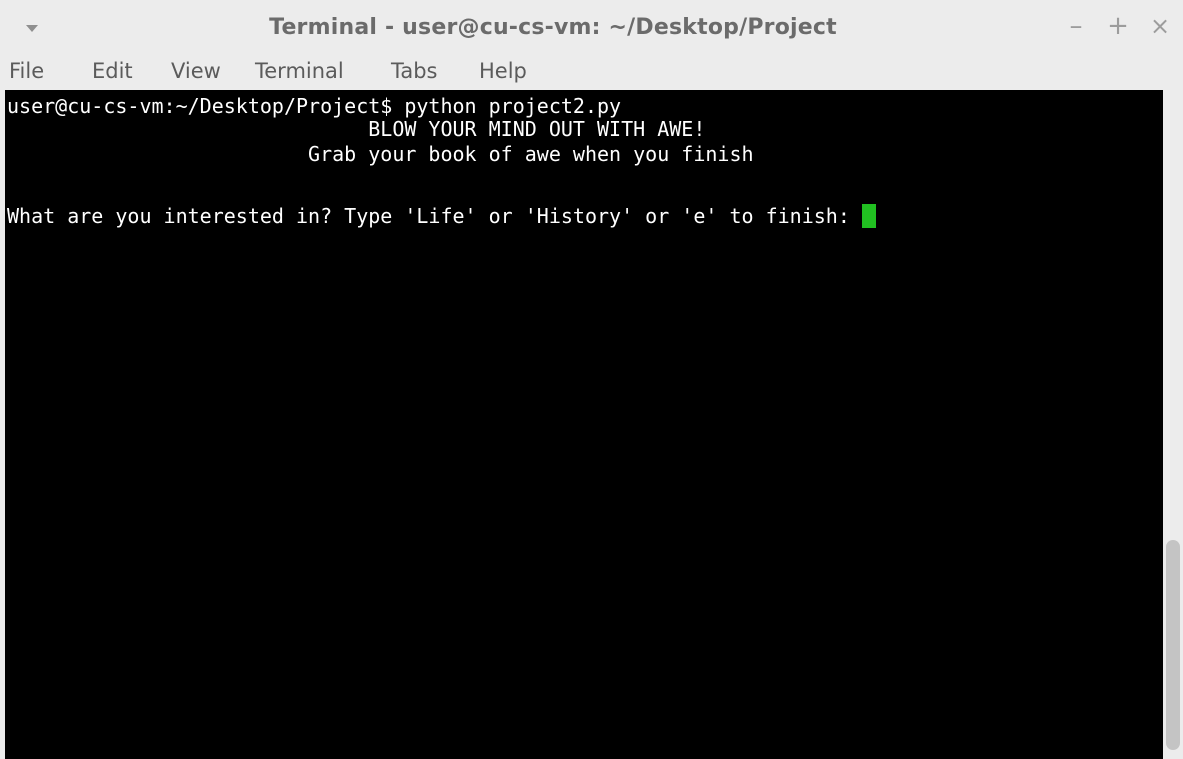 This screenshot has height=759, width=1183. Describe the element at coordinates (380, 154) in the screenshot. I see `subtitle-line: Grab your book of awe when you finish` at that location.